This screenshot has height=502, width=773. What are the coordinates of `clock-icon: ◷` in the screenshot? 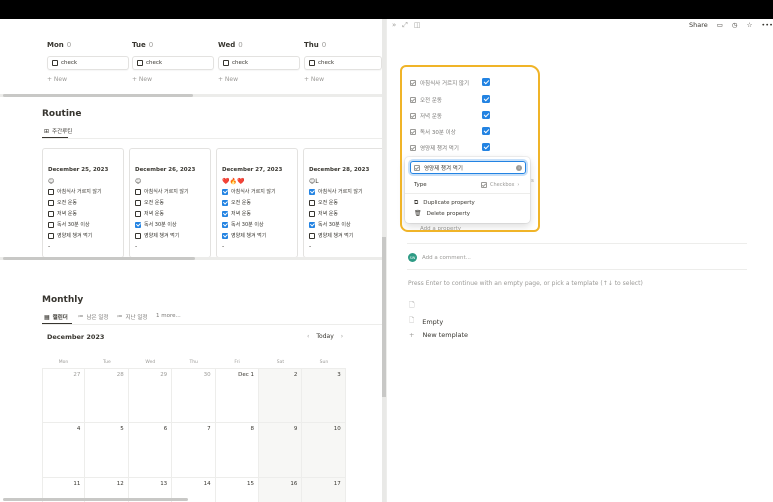 It's located at (735, 25).